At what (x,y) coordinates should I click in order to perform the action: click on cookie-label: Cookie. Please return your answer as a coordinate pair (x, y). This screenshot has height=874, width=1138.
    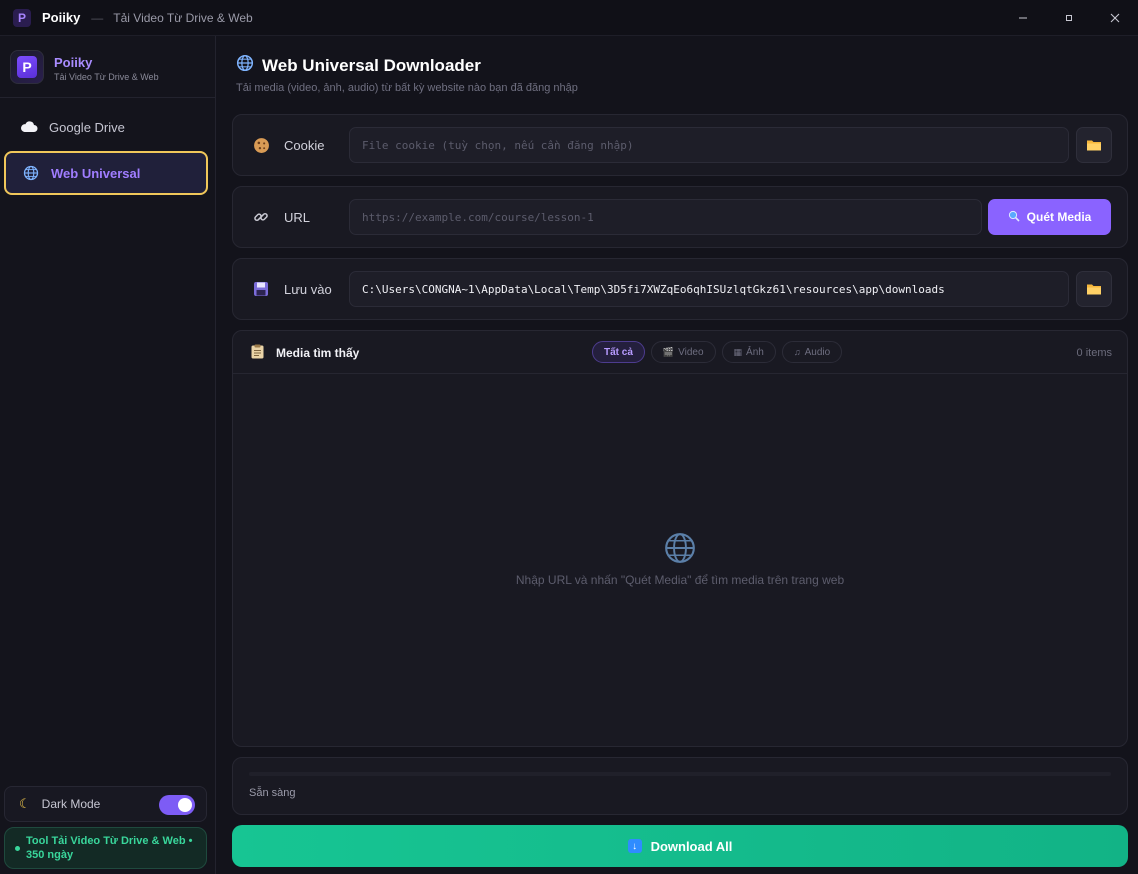
    Looking at the image, I should click on (287, 145).